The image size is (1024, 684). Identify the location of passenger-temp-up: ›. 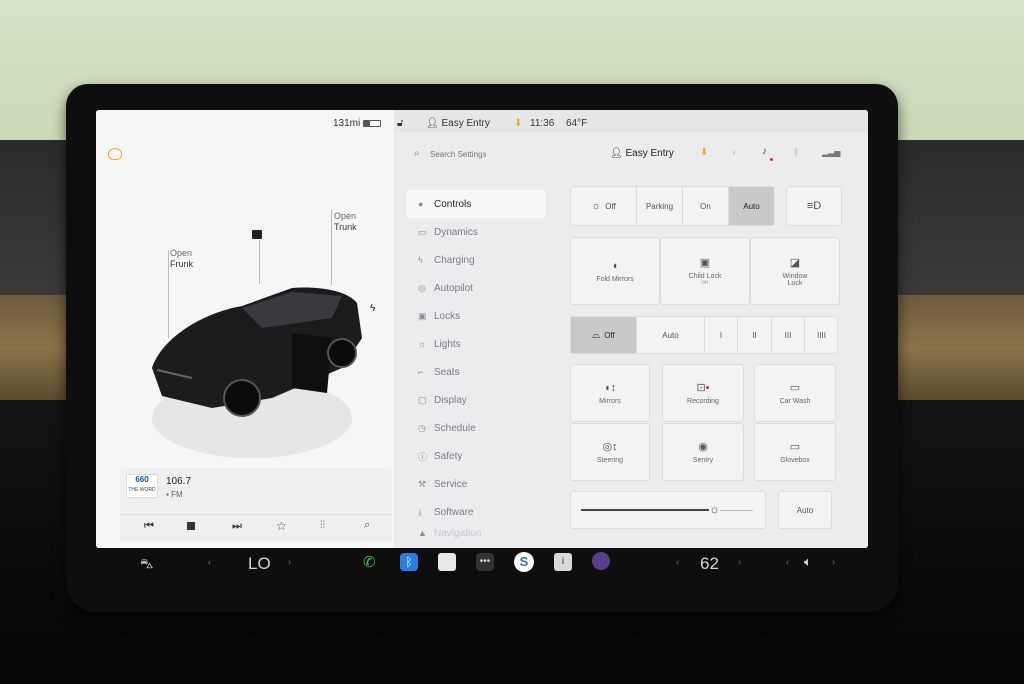
(739, 562).